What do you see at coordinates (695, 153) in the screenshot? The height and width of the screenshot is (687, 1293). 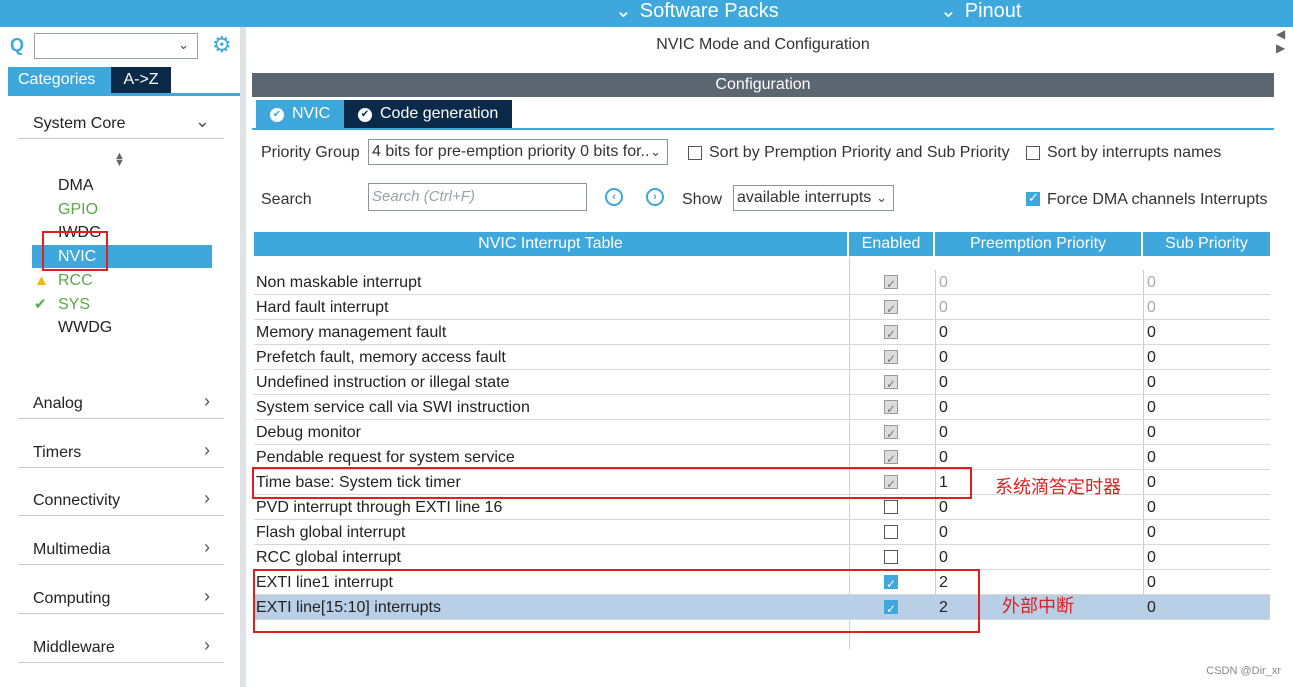 I see `sort-premption-checkbox` at bounding box center [695, 153].